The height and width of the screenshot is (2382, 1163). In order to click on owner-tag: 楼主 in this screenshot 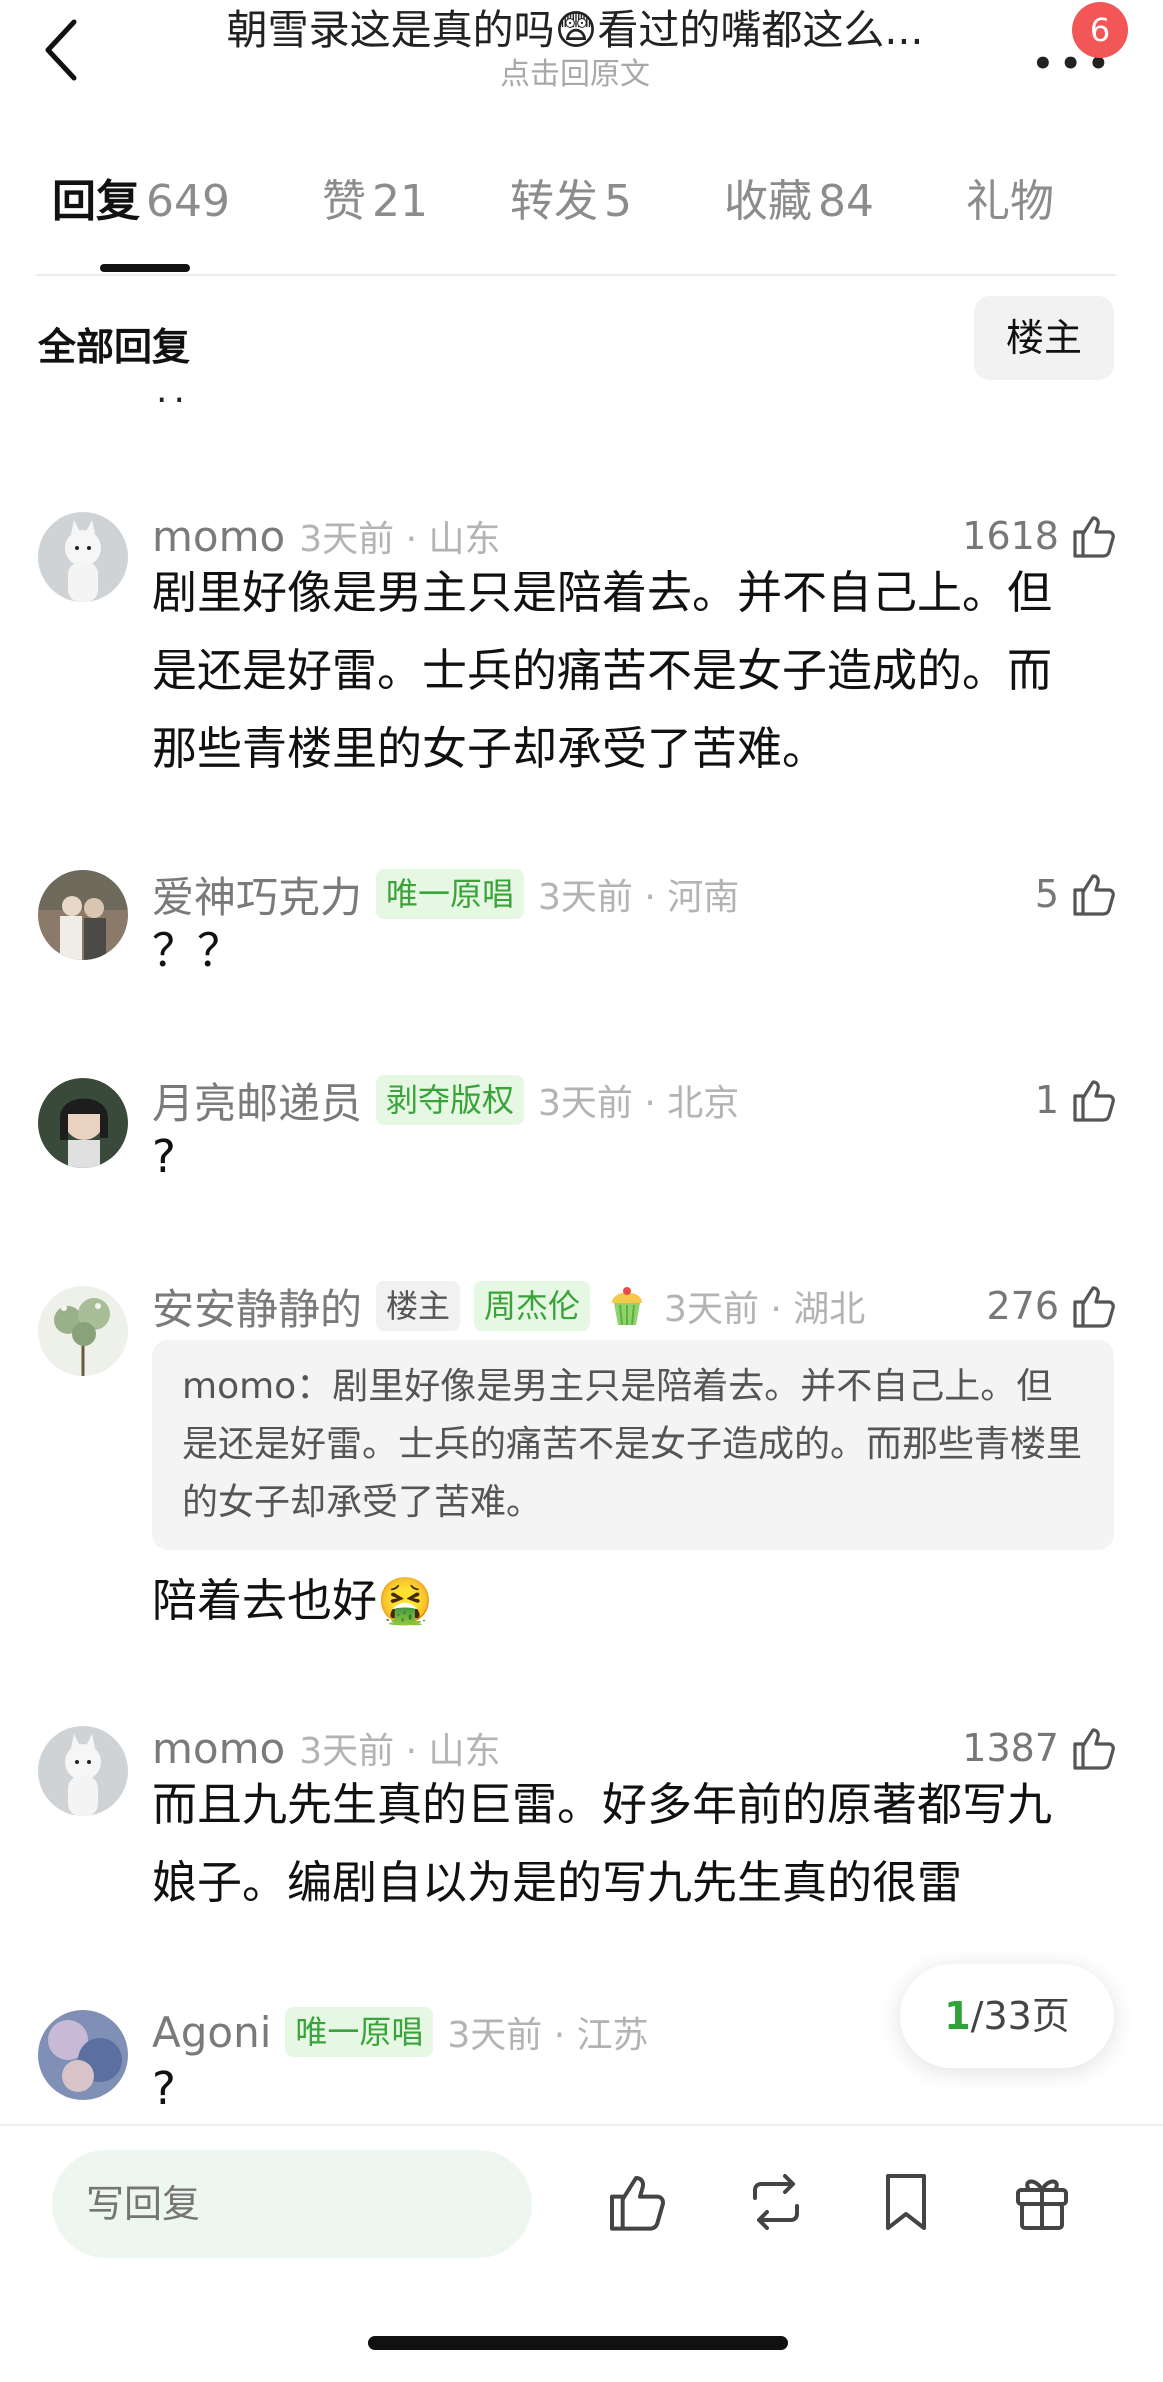, I will do `click(418, 1306)`.